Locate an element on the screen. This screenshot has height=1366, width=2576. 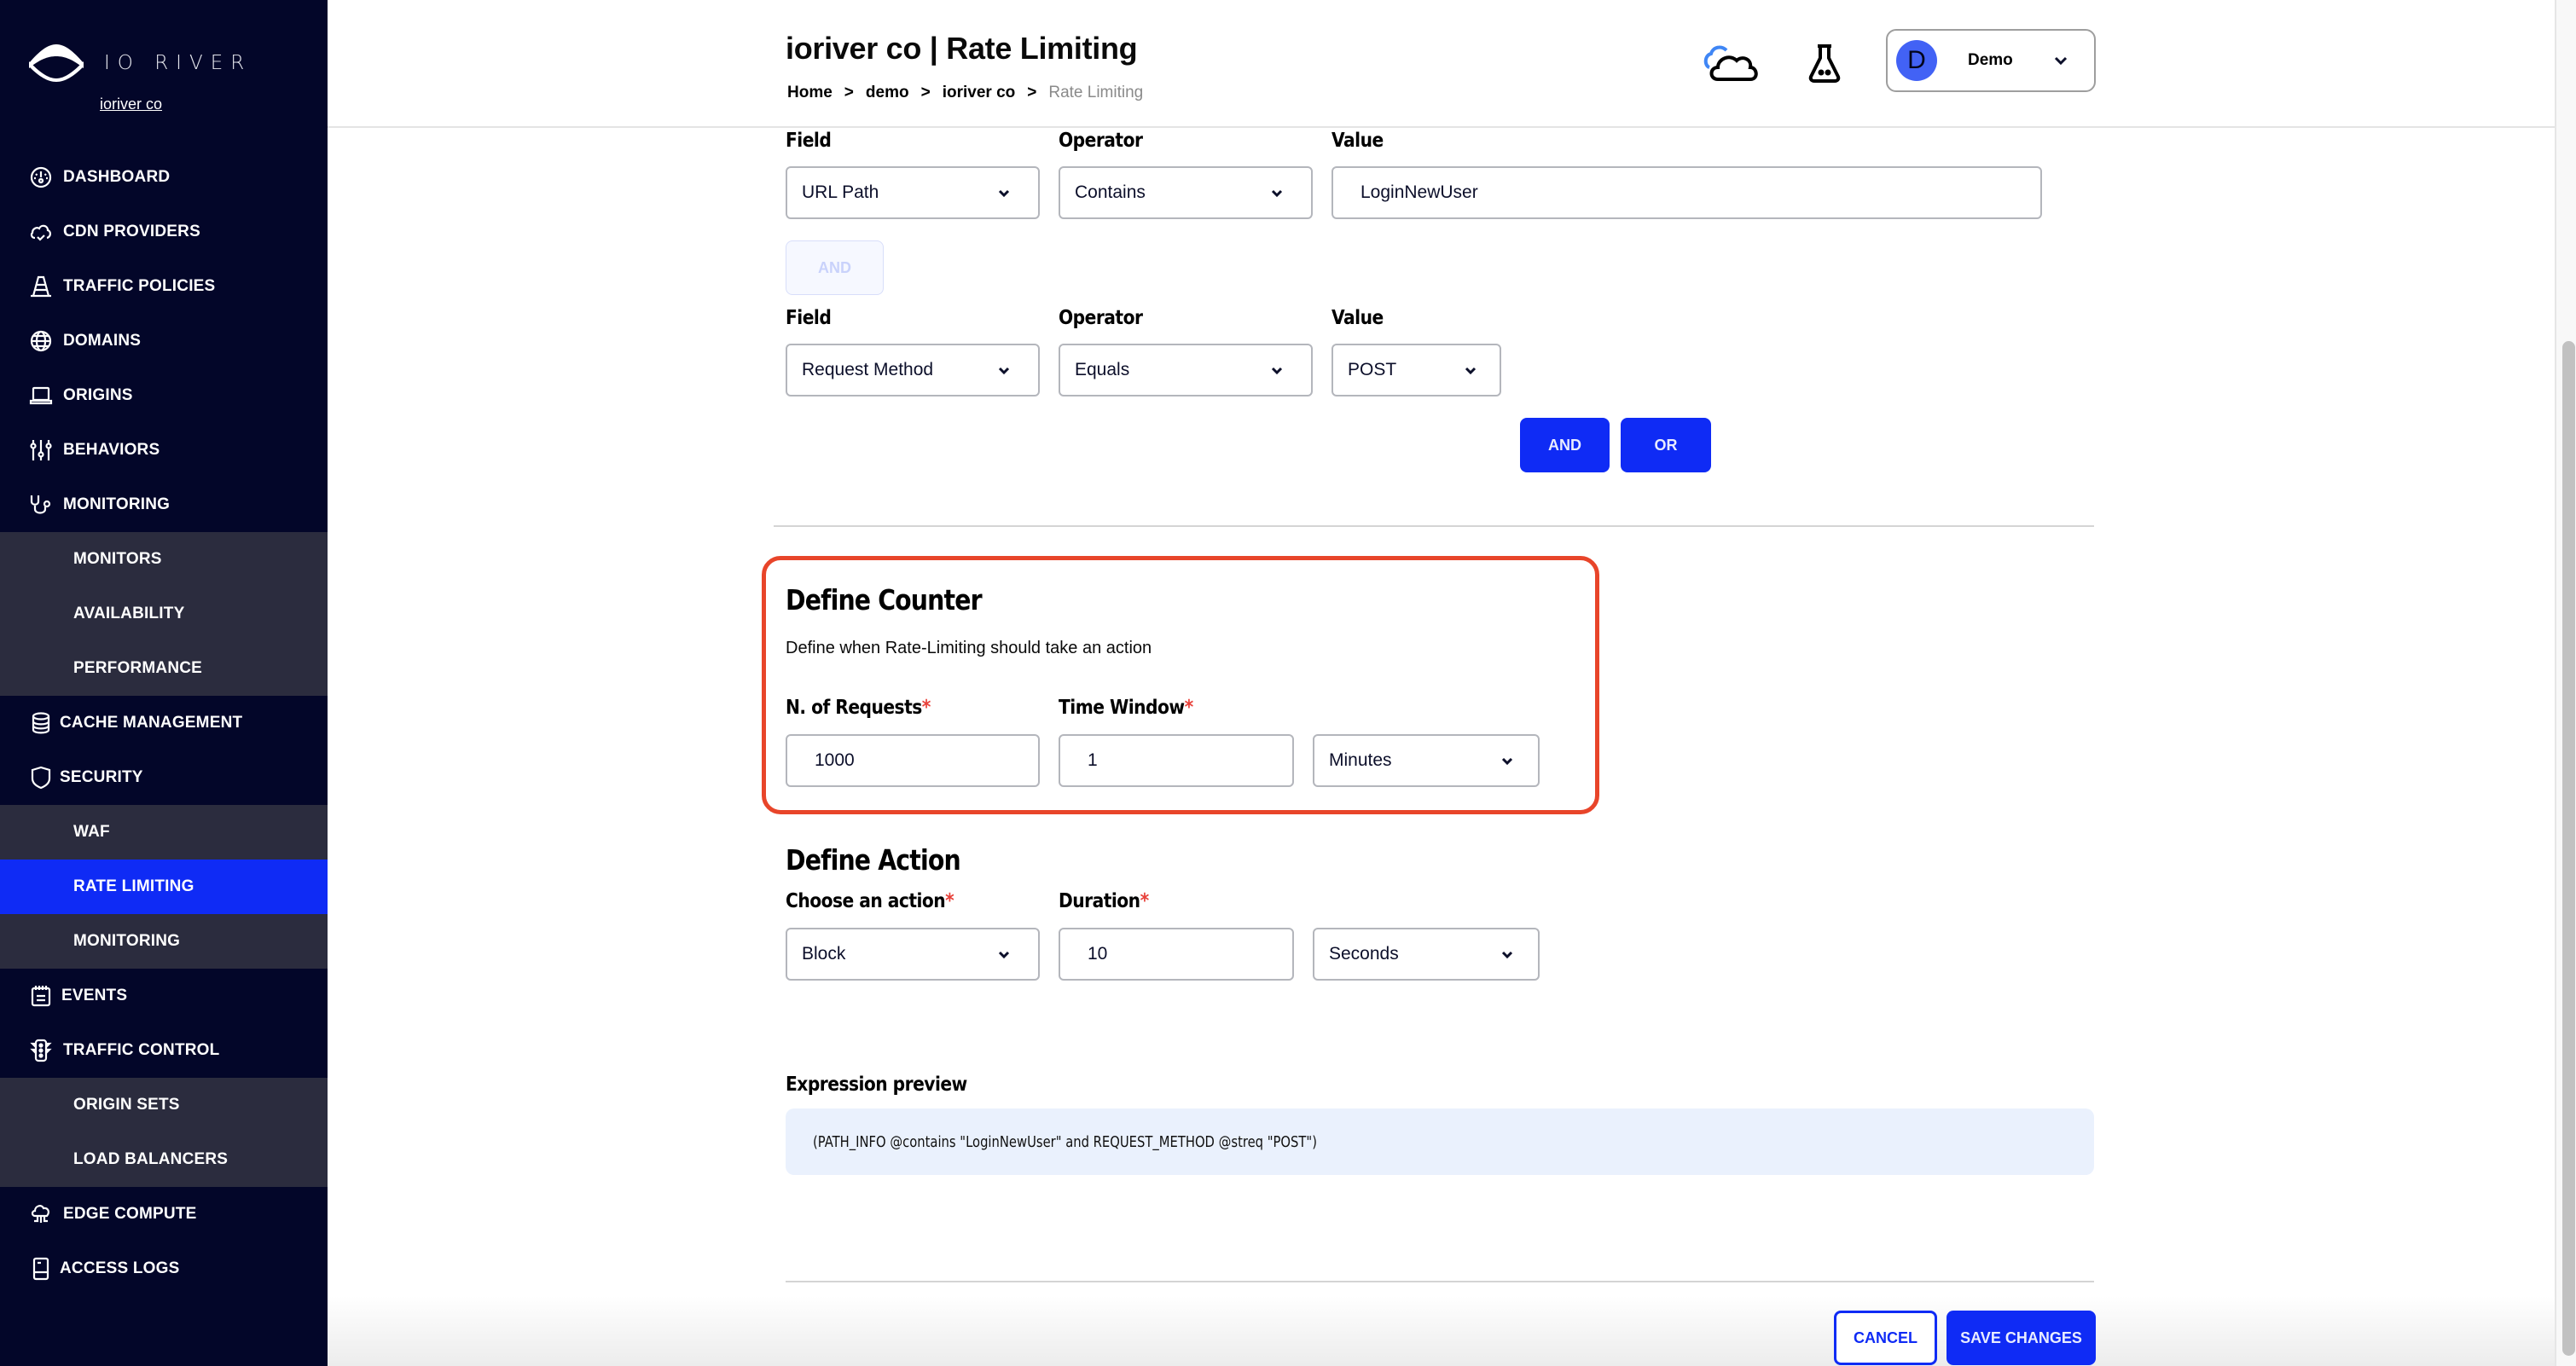
sidebar-subitem-rate-limiting: RATE LIMITING is located at coordinates (164, 887).